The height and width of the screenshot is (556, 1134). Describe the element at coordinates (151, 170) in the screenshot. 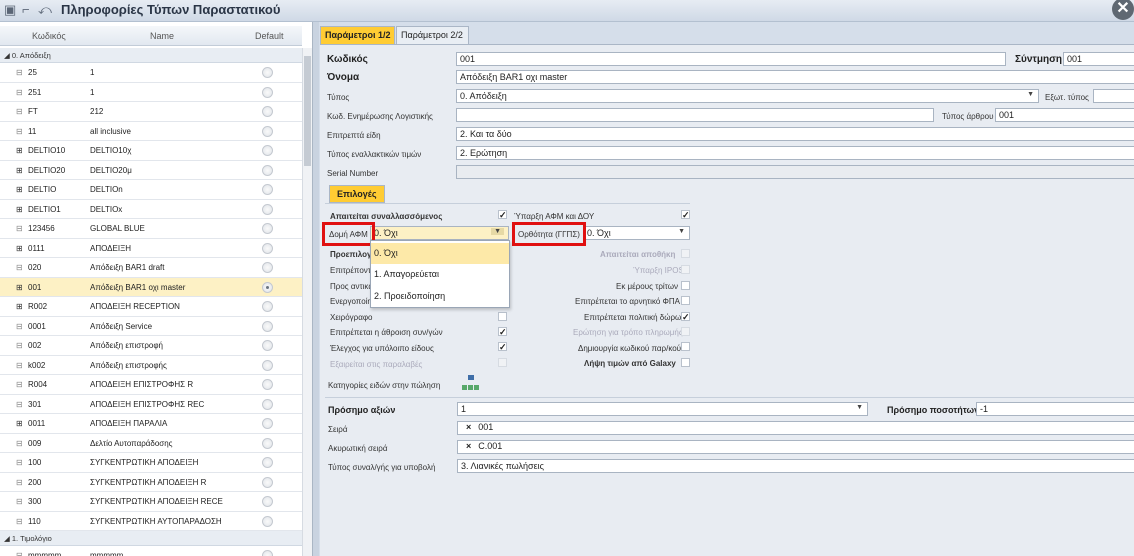

I see `table-row: ⊞ DELTIO20 DELTIO20μ` at that location.